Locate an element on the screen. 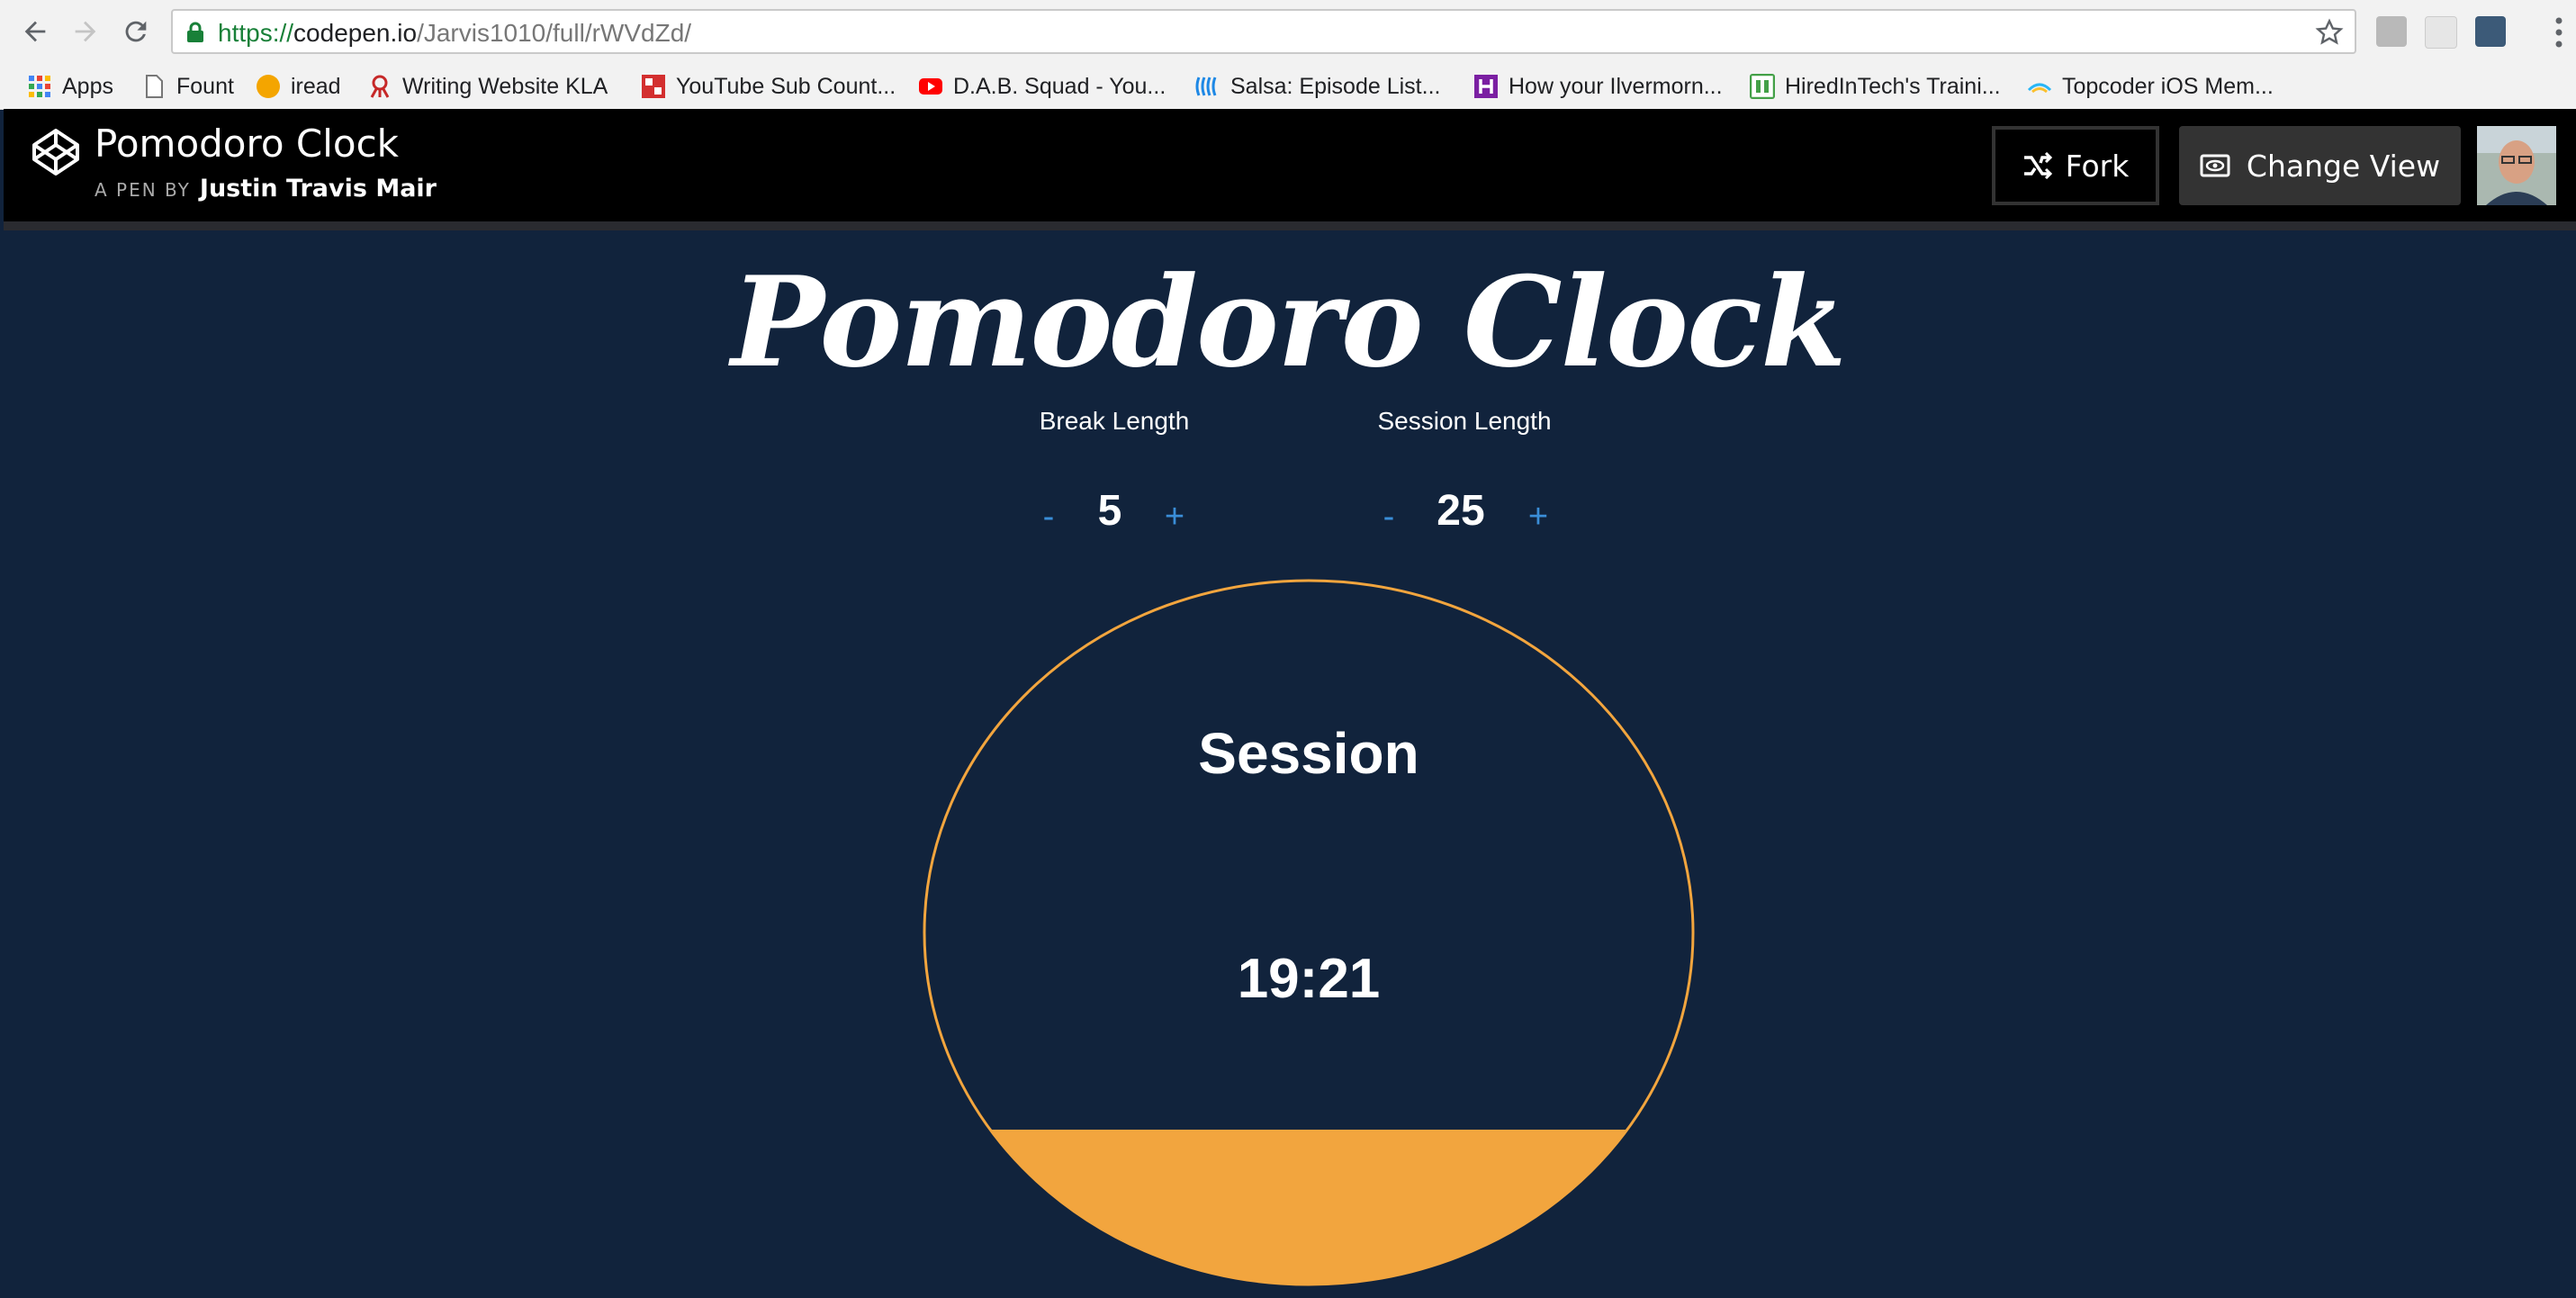 The height and width of the screenshot is (1298, 2576). extension-u-icon is located at coordinates (2490, 31).